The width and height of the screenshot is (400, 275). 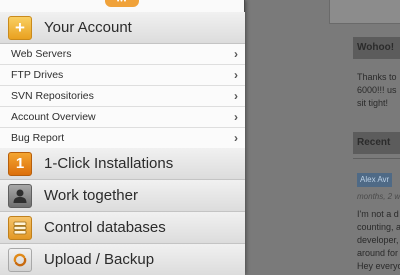 What do you see at coordinates (377, 77) in the screenshot?
I see `background-text-line: Thanks to` at bounding box center [377, 77].